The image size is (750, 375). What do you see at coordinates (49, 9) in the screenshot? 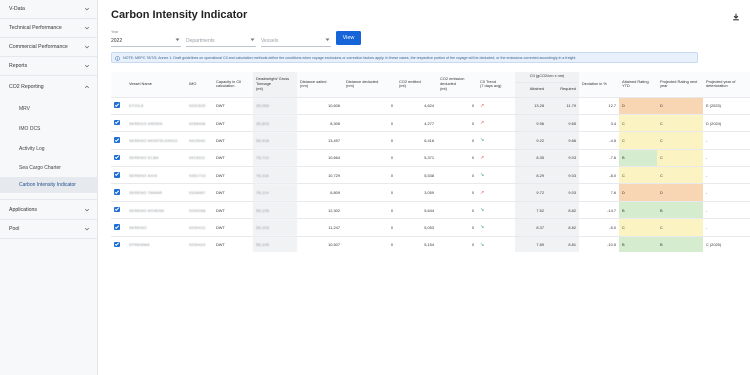
I see `sidebar-item-vdata: V-Data` at bounding box center [49, 9].